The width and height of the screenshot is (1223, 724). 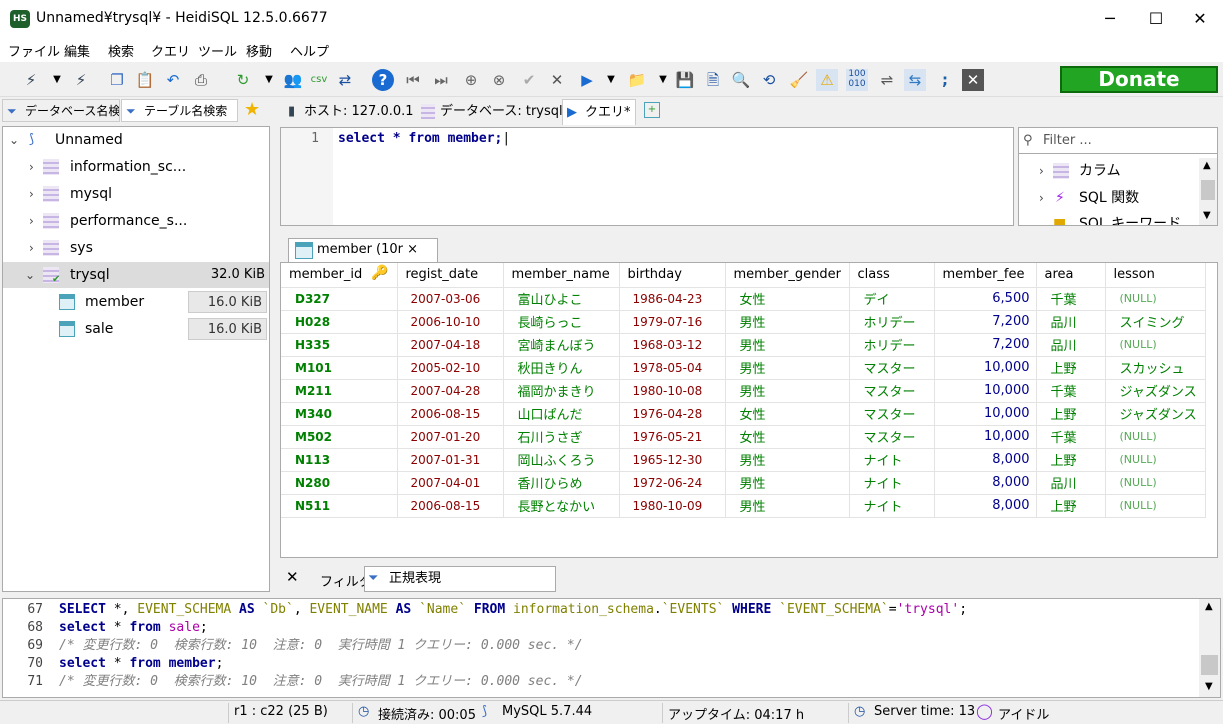 I want to click on table-cell: 8,000, so click(x=985, y=506).